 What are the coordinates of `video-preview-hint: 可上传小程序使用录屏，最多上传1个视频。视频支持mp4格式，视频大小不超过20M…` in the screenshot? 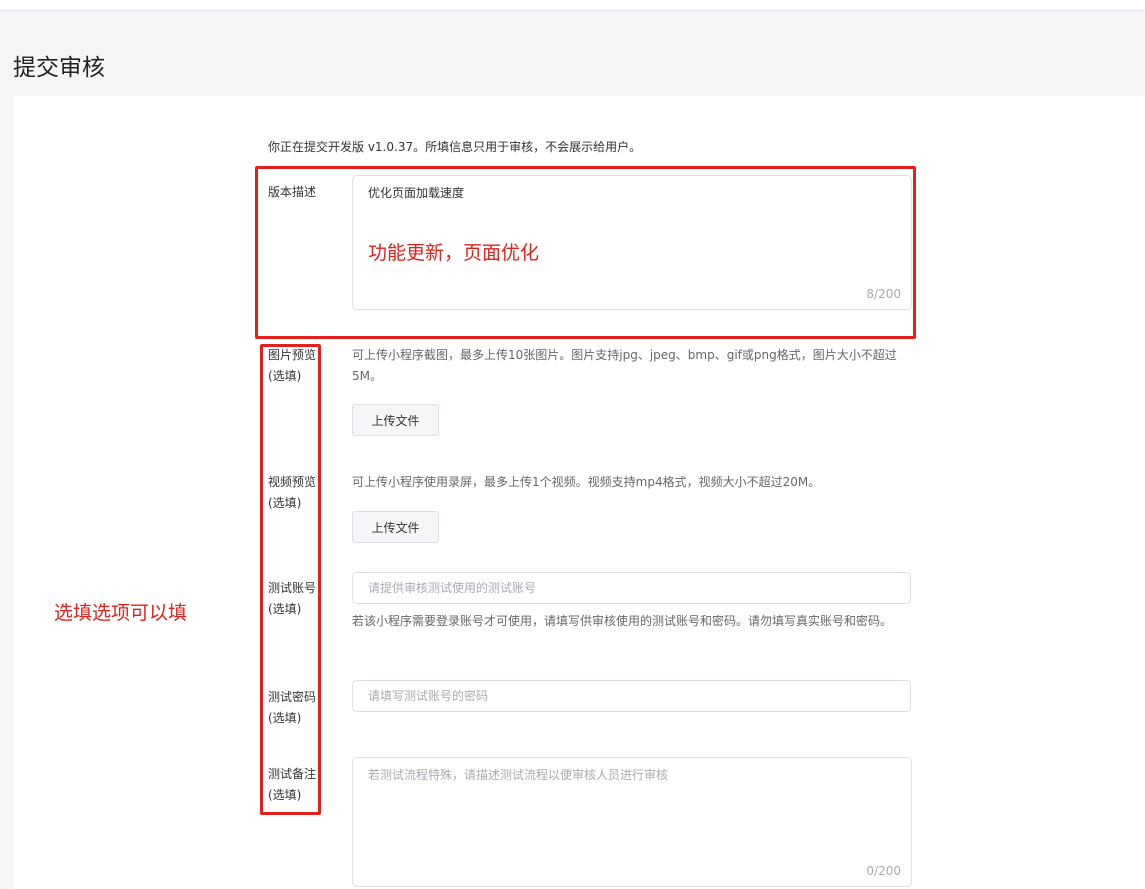 It's located at (586, 482).